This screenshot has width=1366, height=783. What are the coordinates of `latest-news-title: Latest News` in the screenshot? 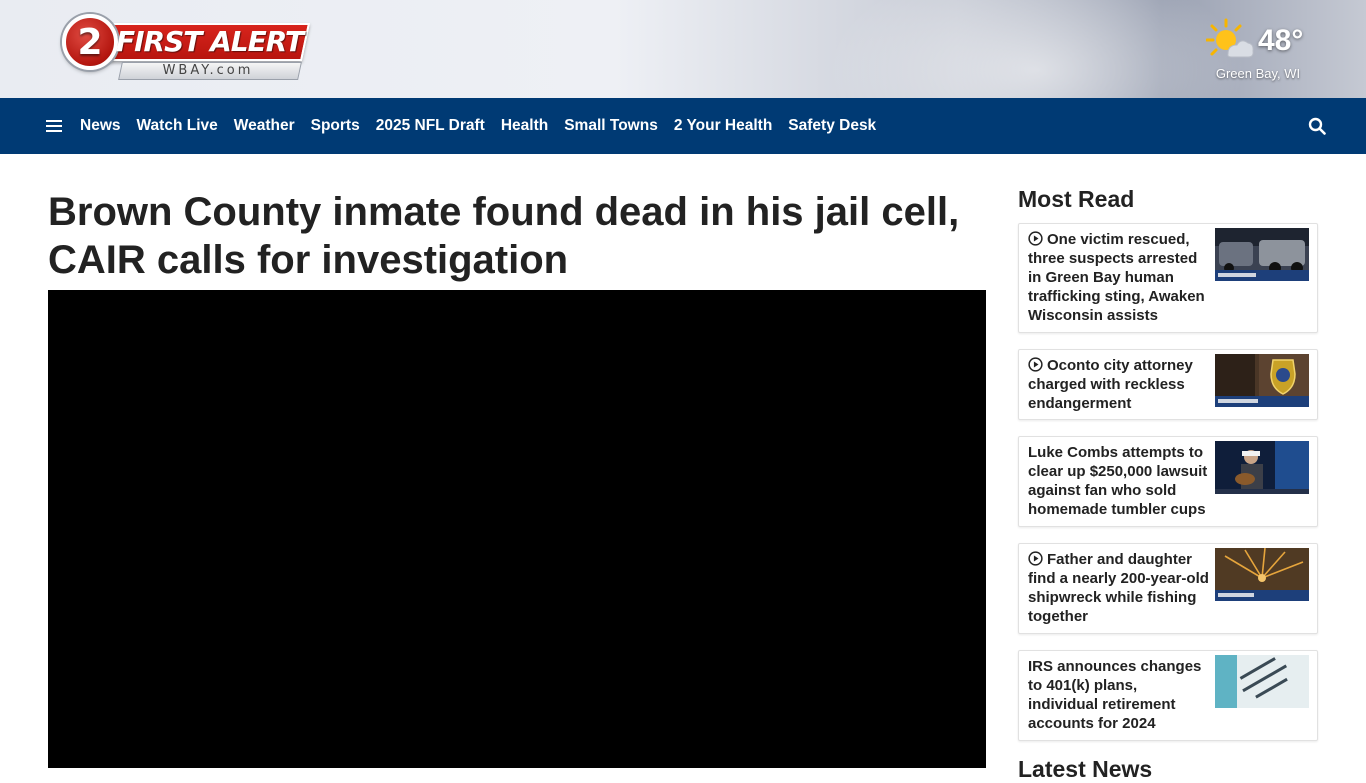 It's located at (1085, 769).